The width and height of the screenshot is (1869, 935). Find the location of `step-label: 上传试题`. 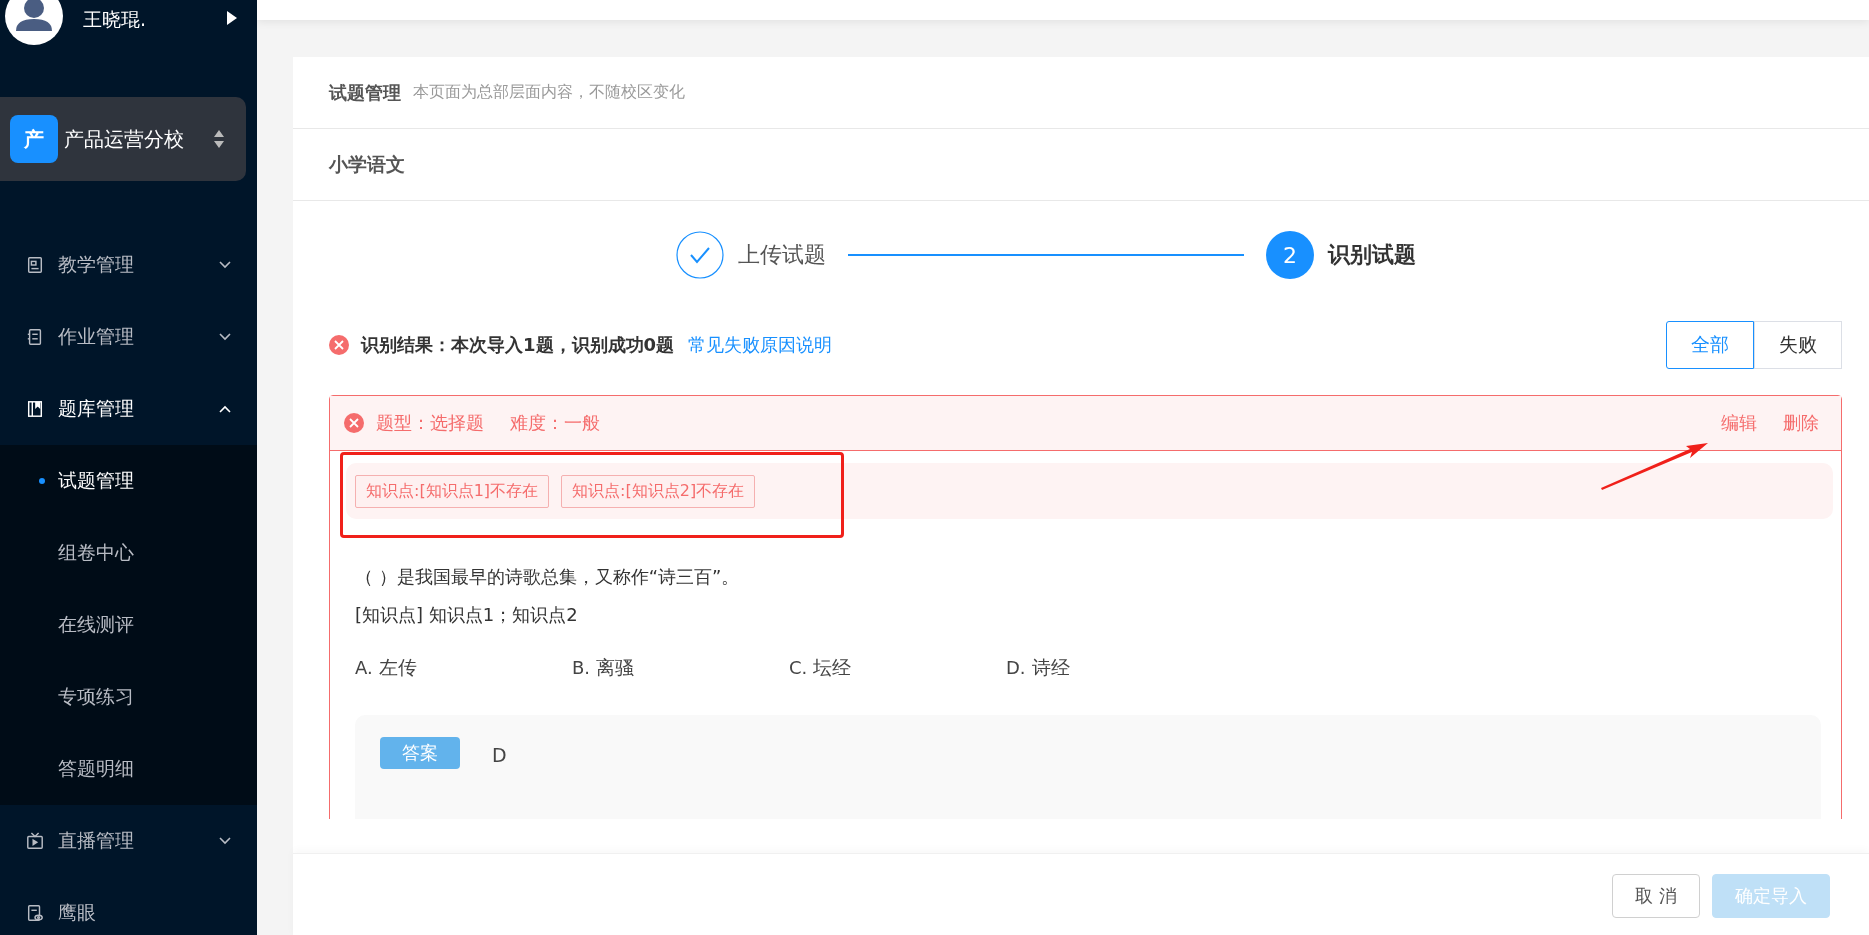

step-label: 上传试题 is located at coordinates (782, 255).